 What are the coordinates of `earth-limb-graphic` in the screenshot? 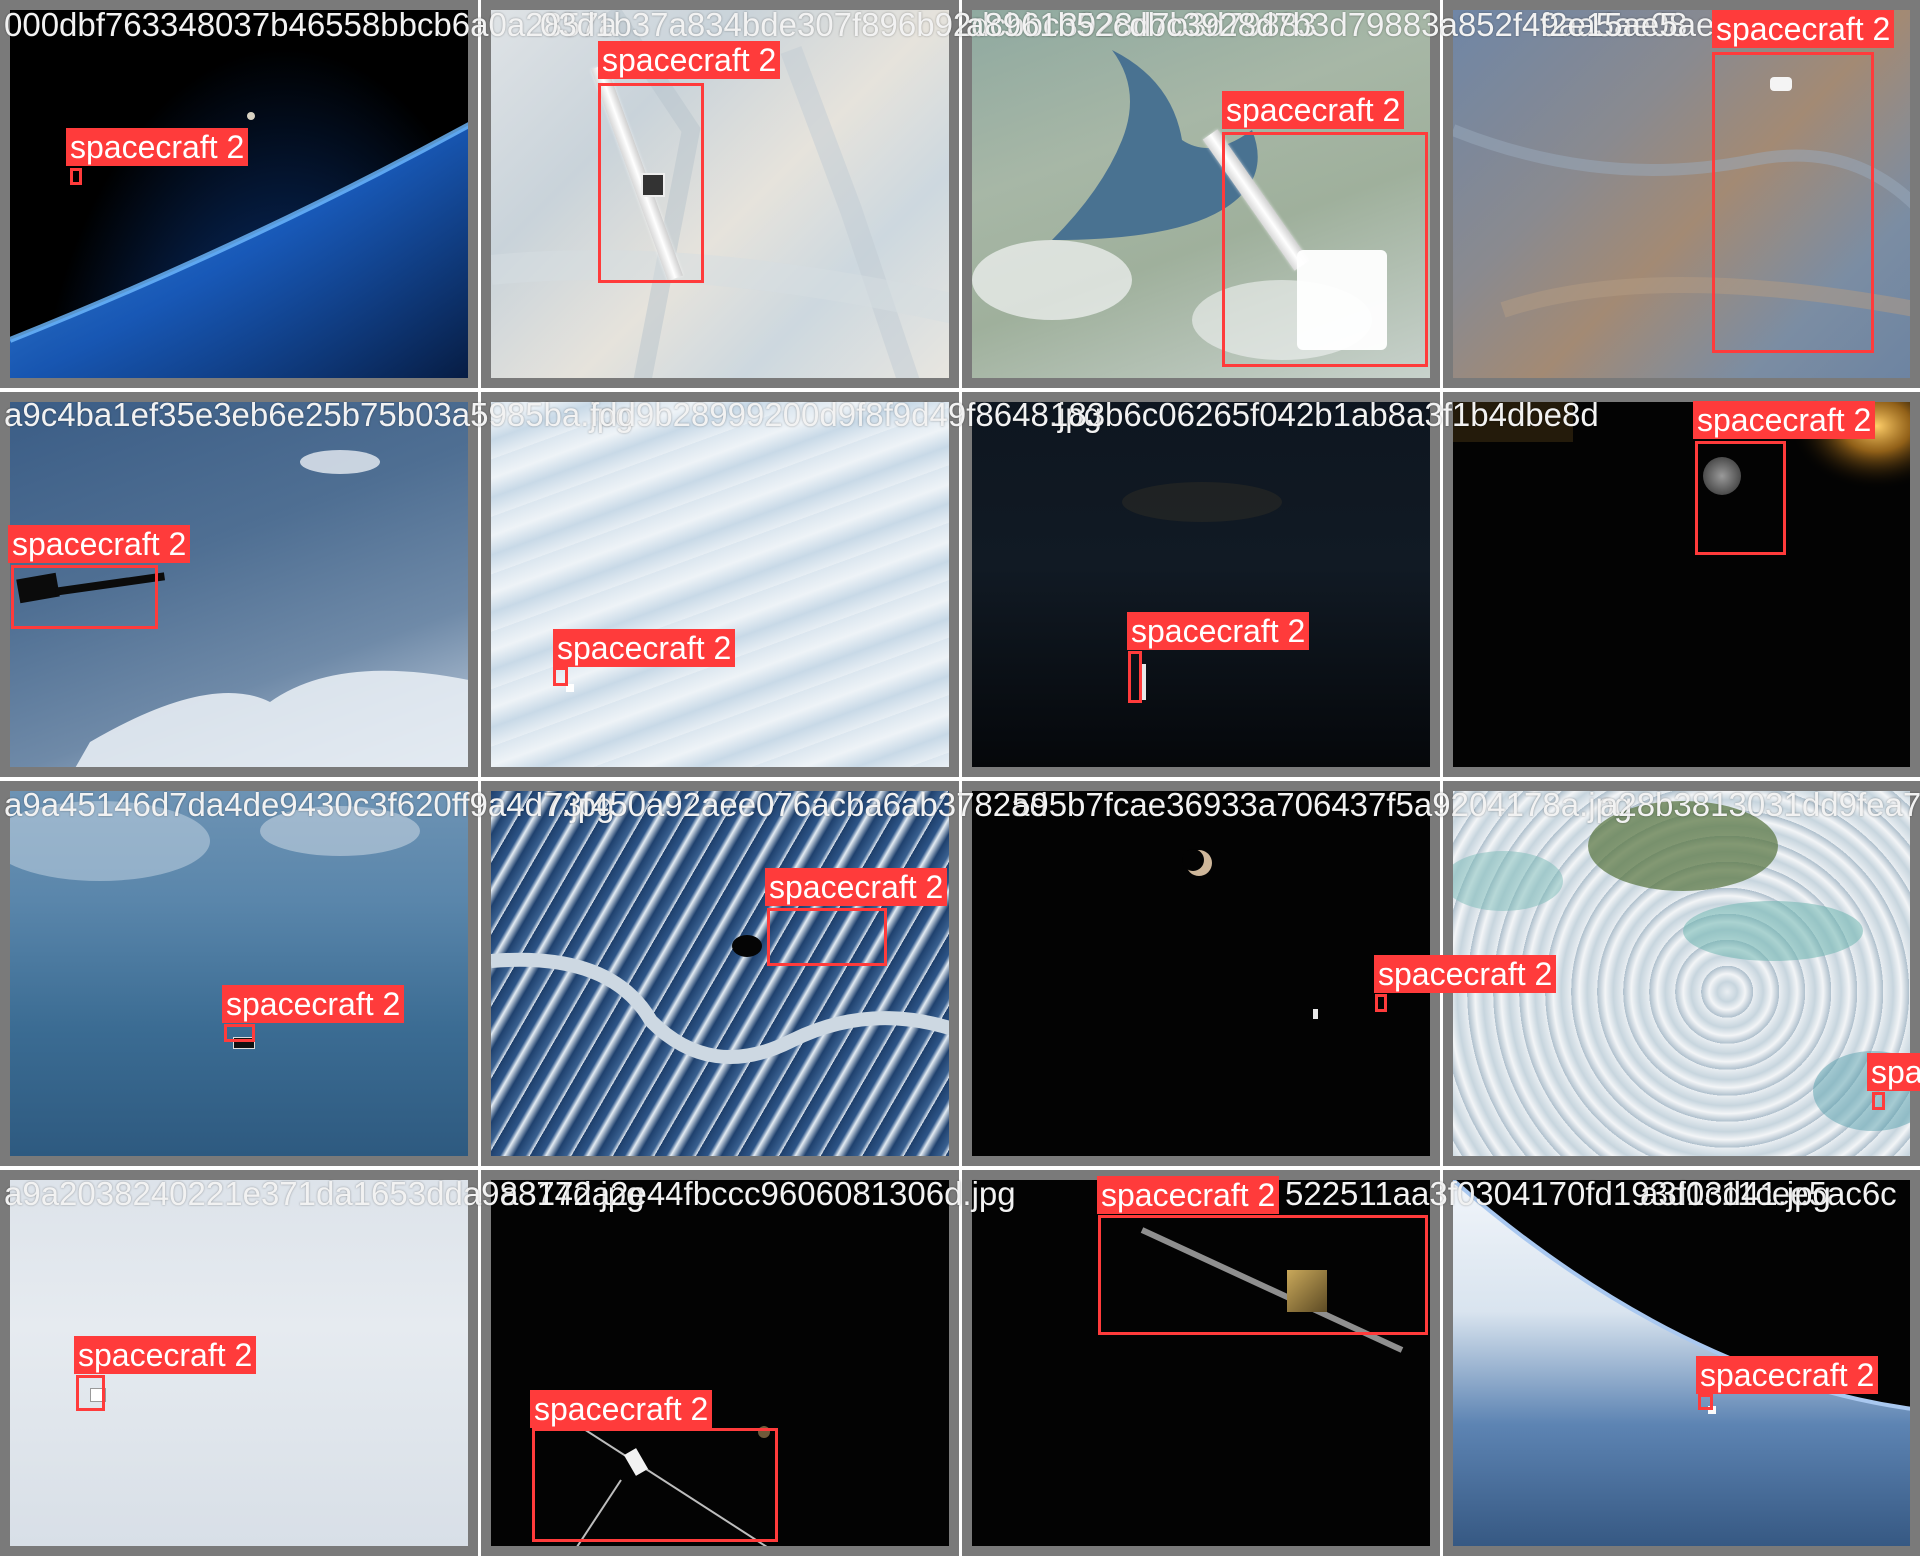 It's located at (239, 245).